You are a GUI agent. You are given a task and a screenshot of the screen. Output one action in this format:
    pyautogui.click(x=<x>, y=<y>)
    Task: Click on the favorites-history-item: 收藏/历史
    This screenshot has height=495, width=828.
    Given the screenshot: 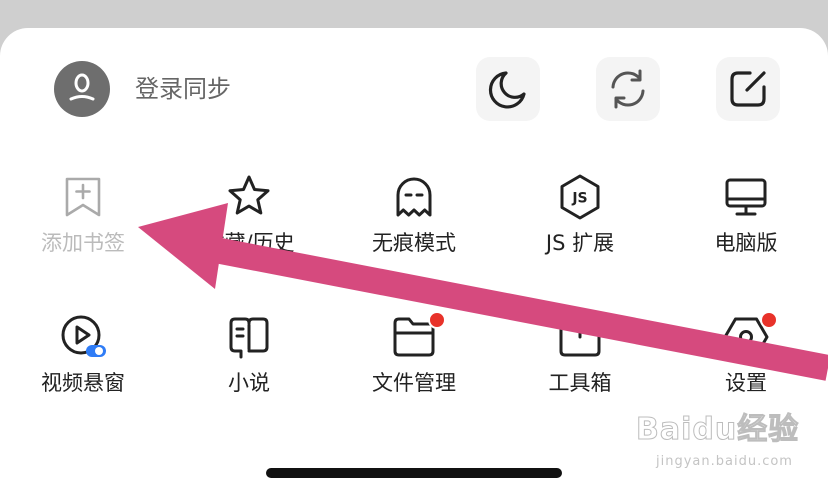 What is the action you would take?
    pyautogui.click(x=249, y=223)
    